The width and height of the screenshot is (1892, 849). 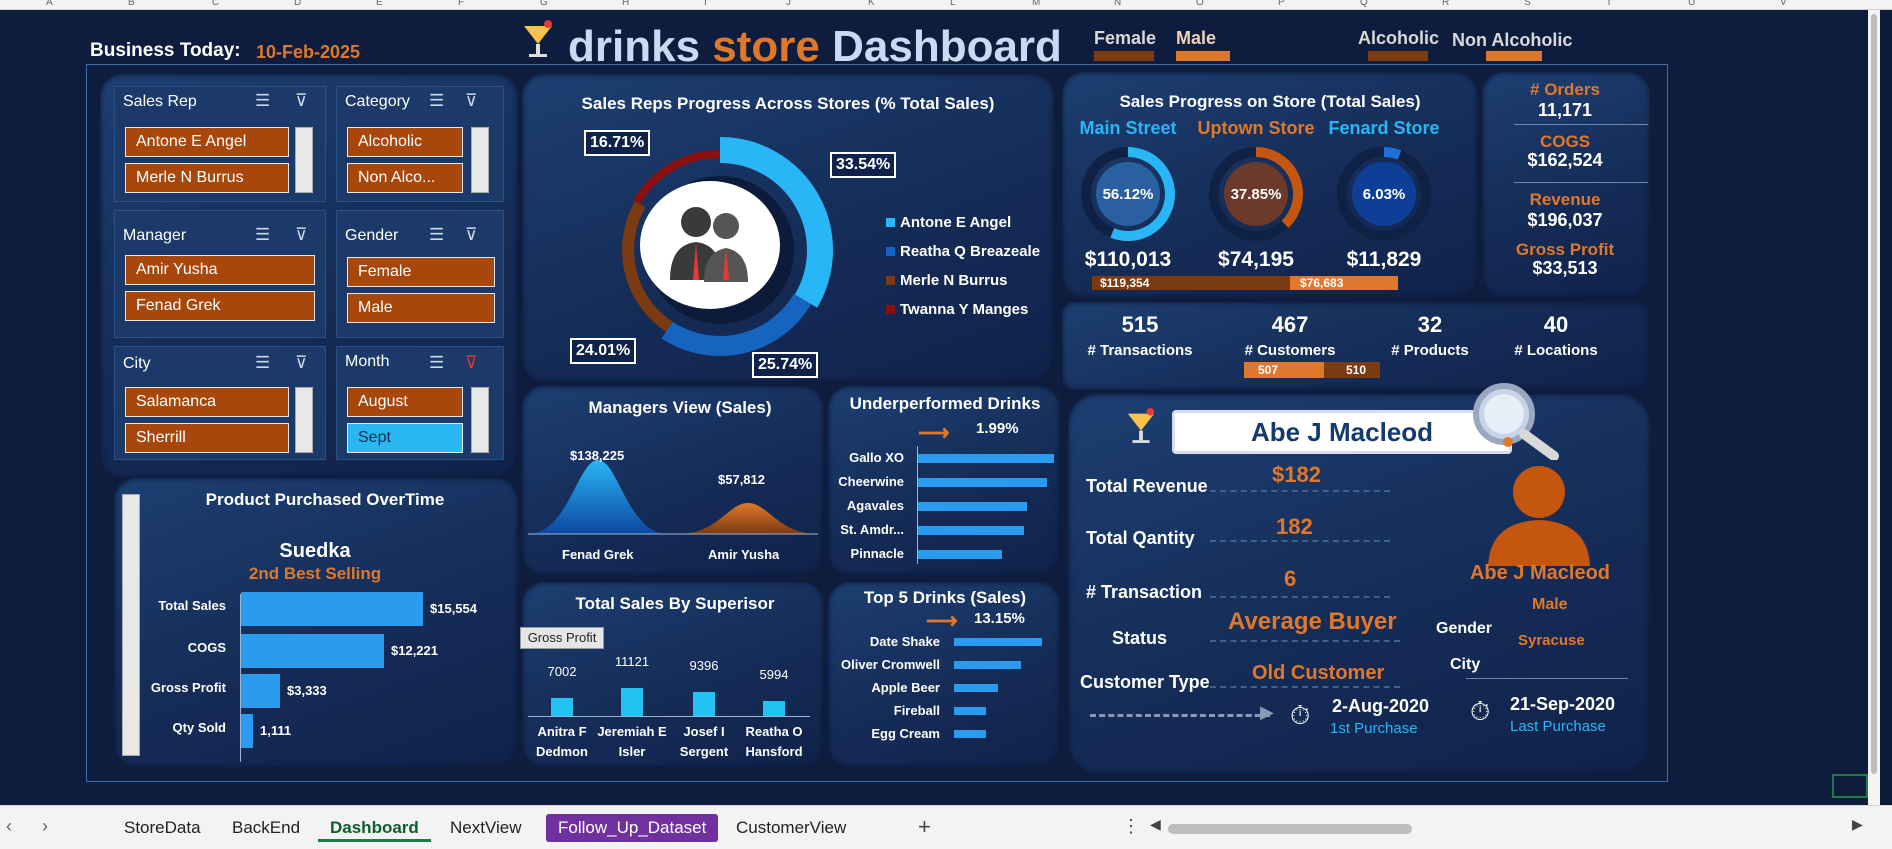 What do you see at coordinates (1850, 786) in the screenshot?
I see `selected-cell` at bounding box center [1850, 786].